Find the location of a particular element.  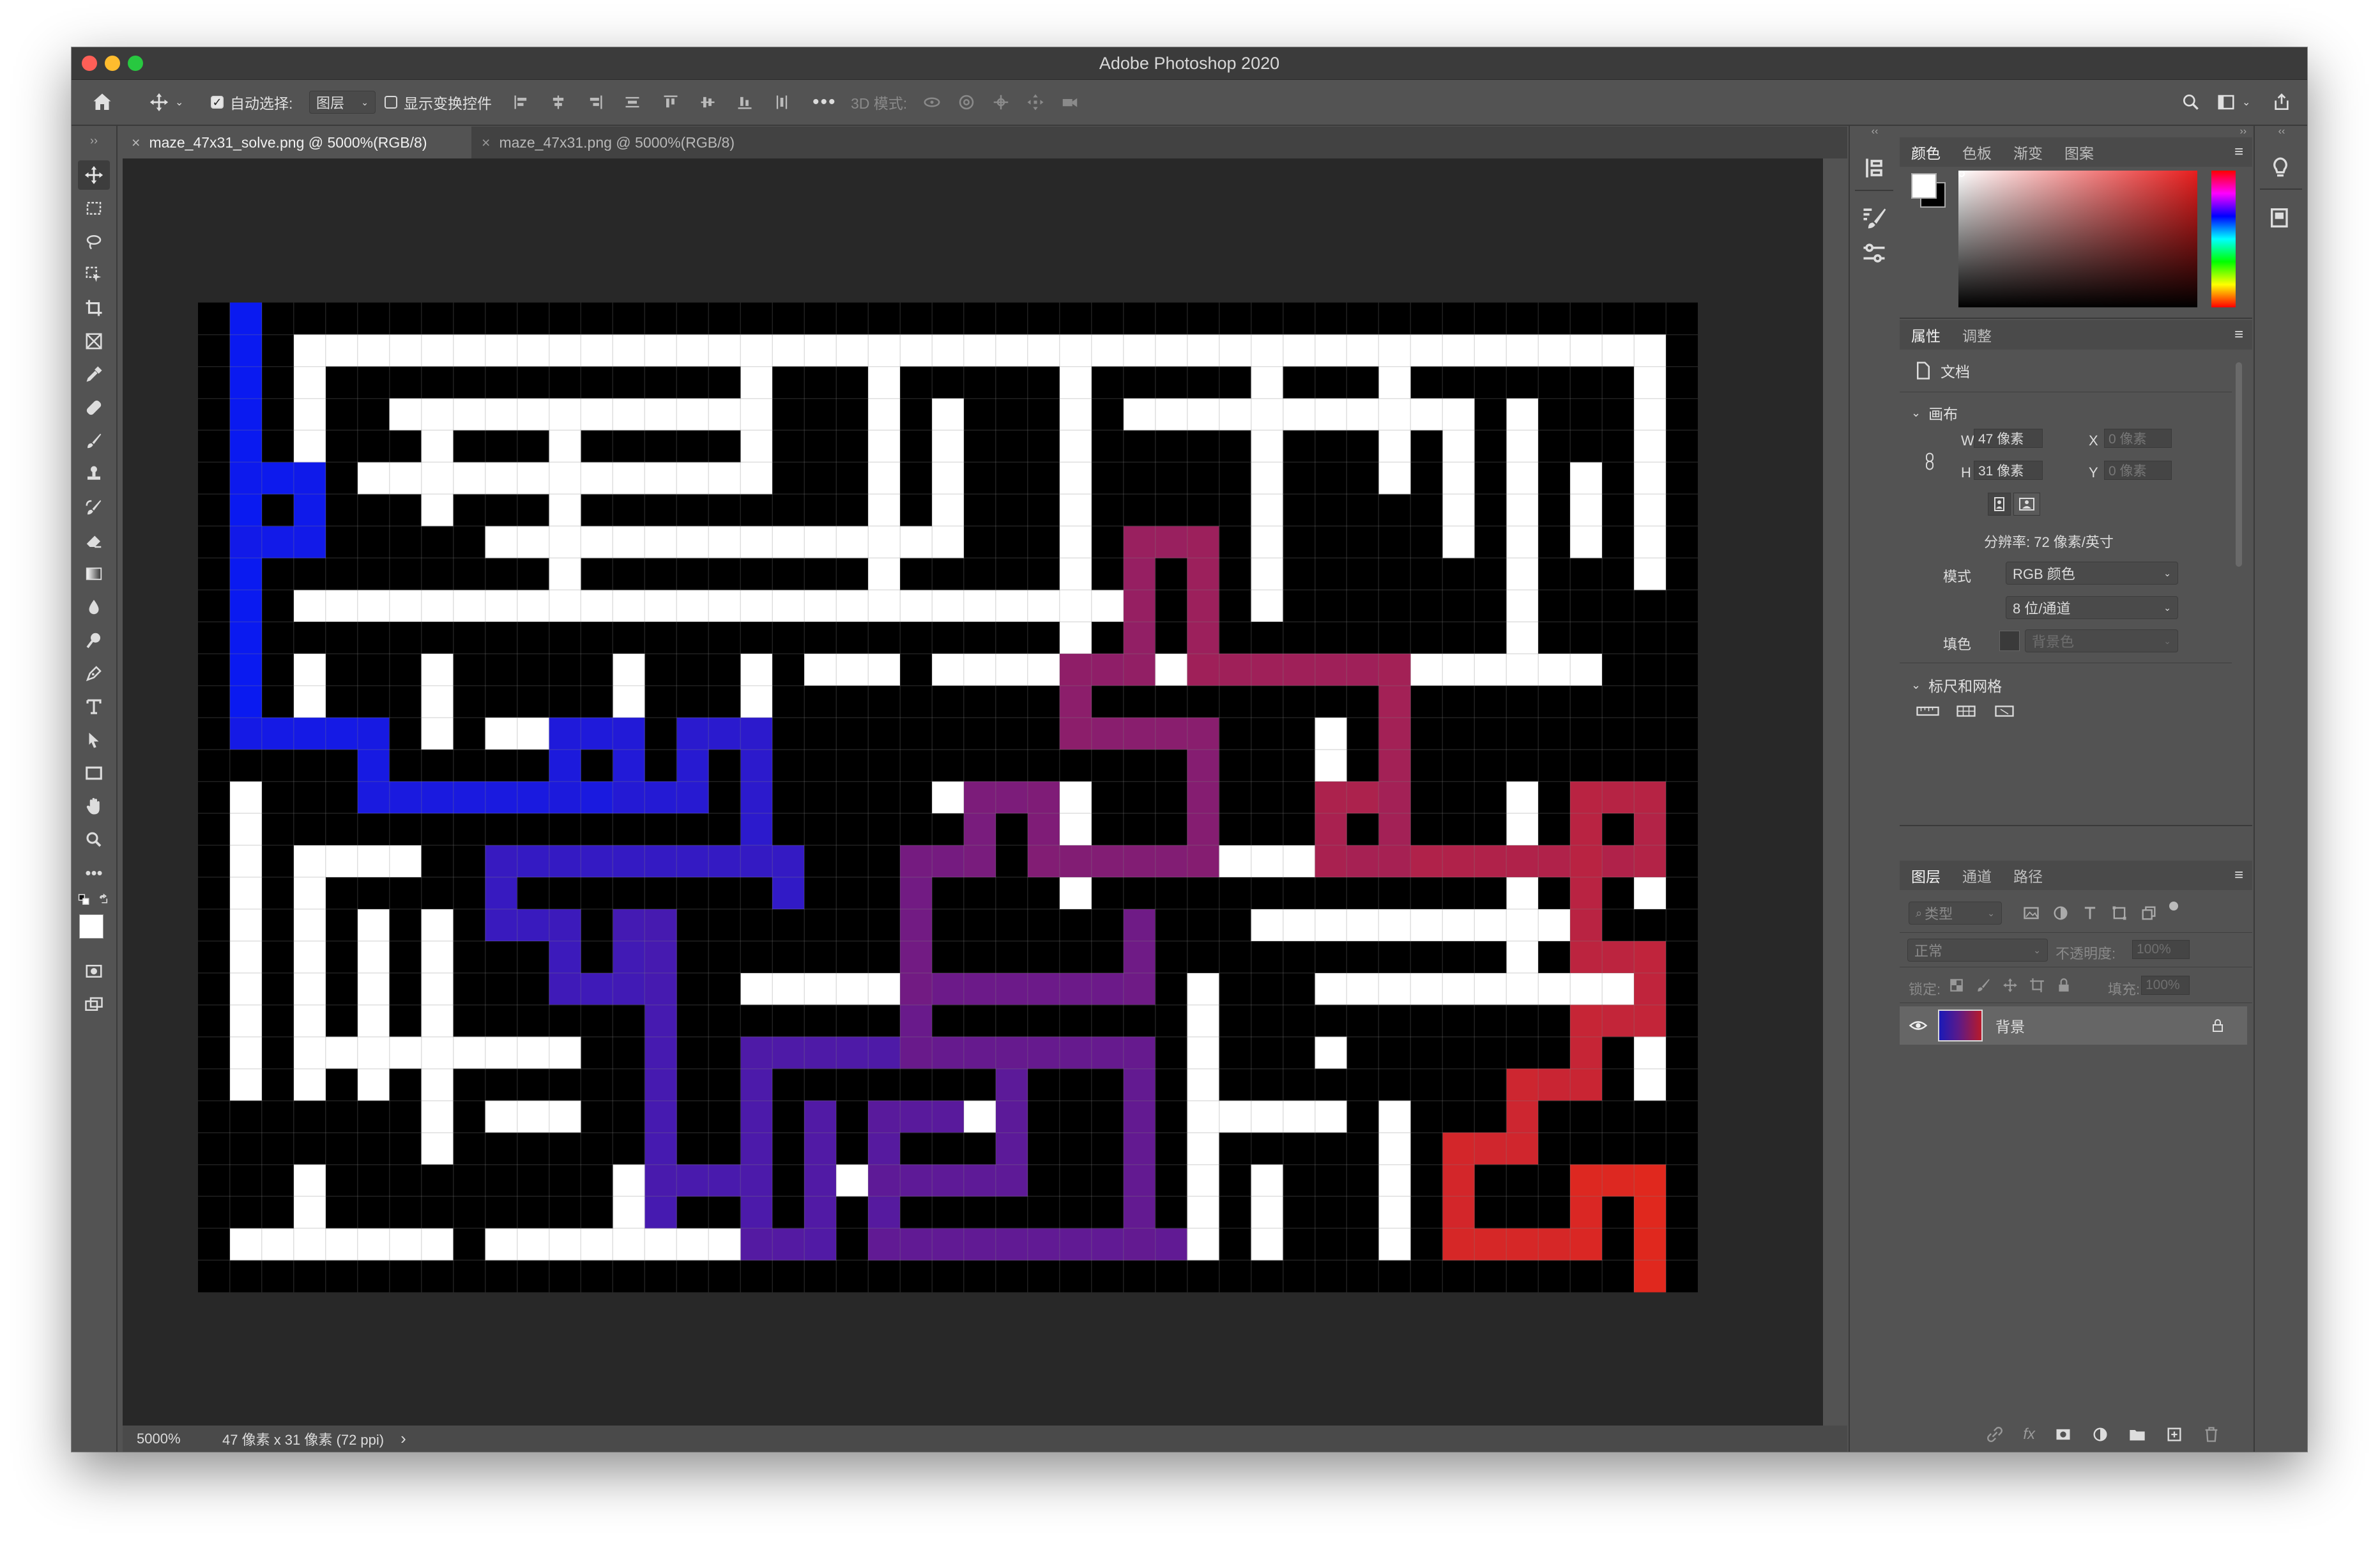

search-button is located at coordinates (2191, 102).